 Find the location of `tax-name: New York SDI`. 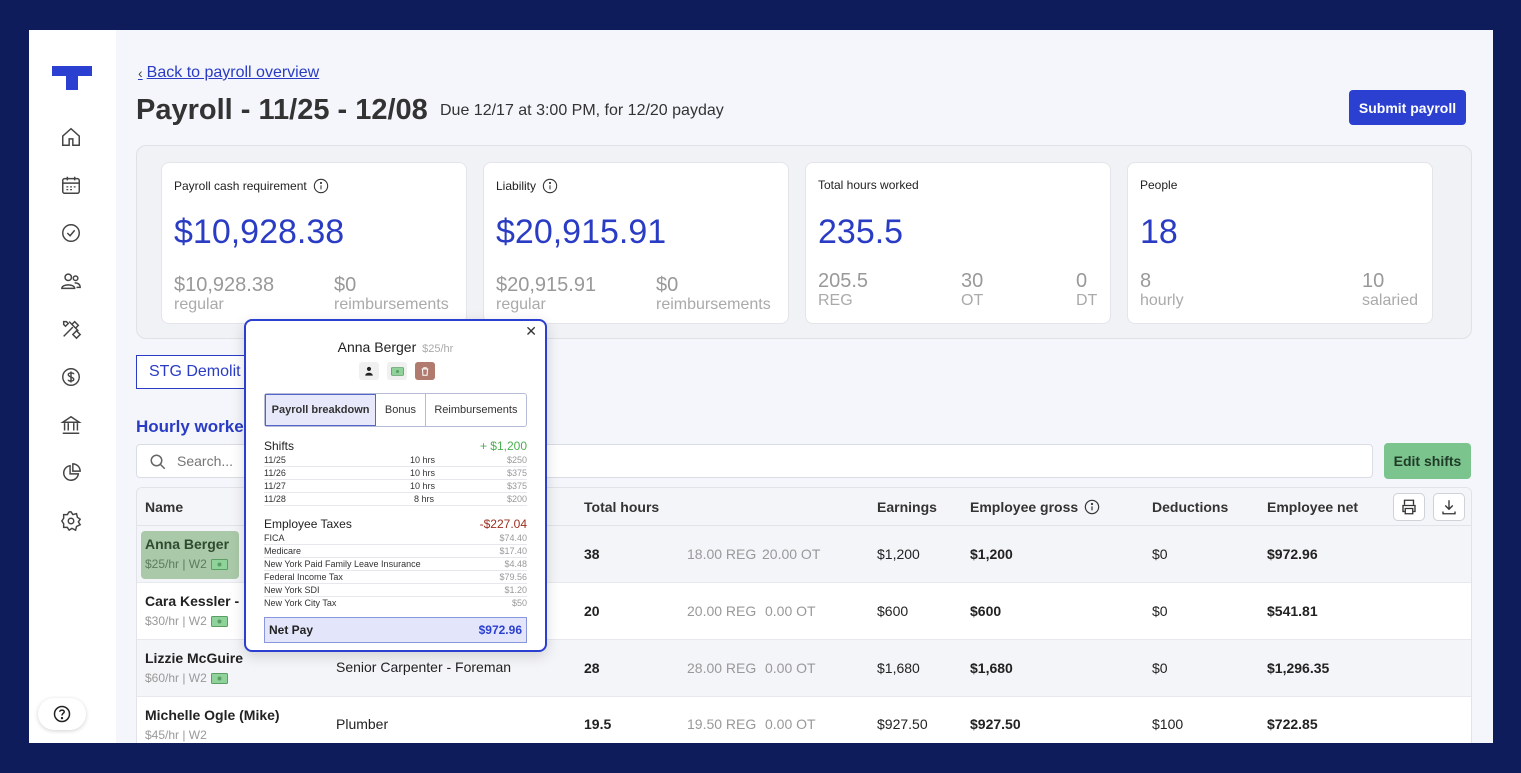

tax-name: New York SDI is located at coordinates (292, 590).